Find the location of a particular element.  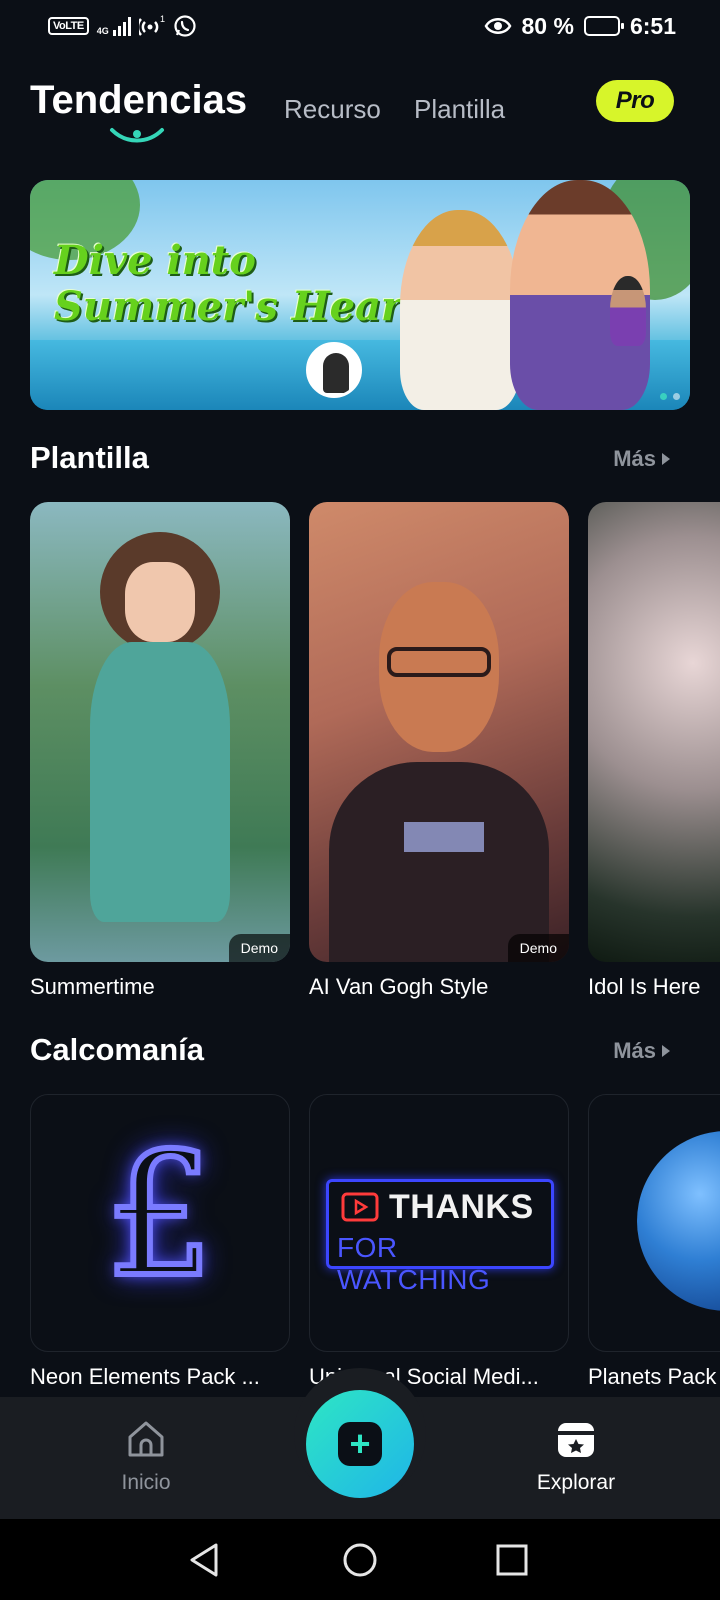

for-watching-text: FOR WATCHING is located at coordinates (414, 1263).